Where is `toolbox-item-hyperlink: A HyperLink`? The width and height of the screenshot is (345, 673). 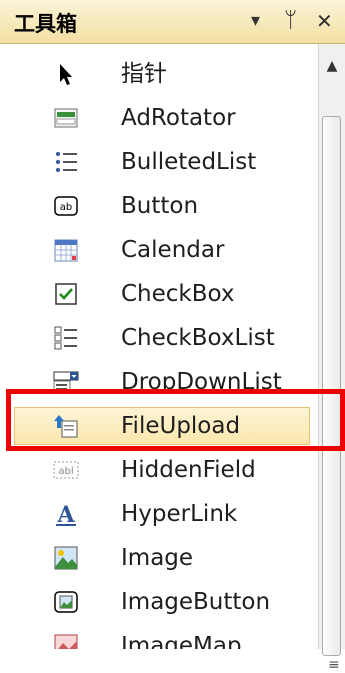
toolbox-item-hyperlink: A HyperLink is located at coordinates (159, 514).